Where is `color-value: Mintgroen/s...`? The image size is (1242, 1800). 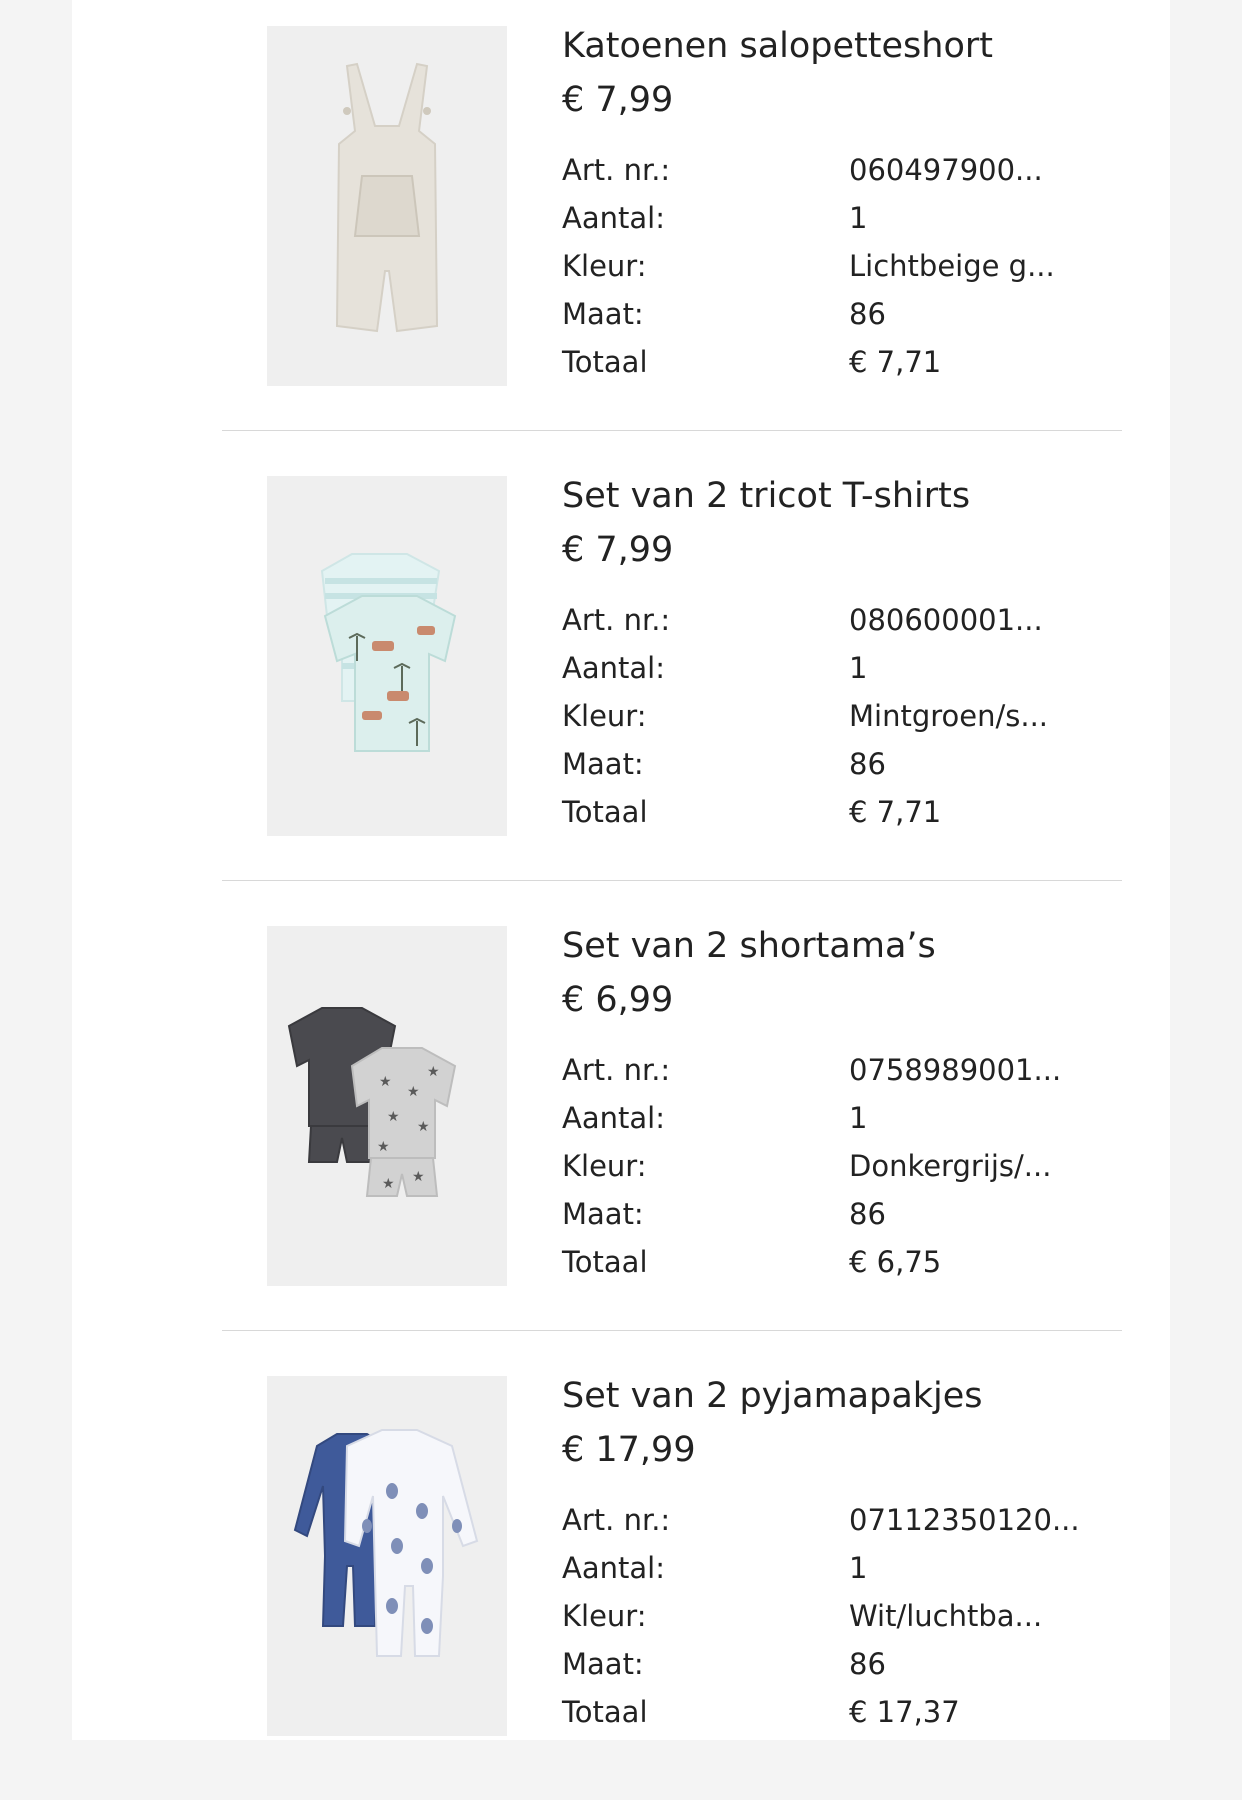
color-value: Mintgroen/s... is located at coordinates (949, 716).